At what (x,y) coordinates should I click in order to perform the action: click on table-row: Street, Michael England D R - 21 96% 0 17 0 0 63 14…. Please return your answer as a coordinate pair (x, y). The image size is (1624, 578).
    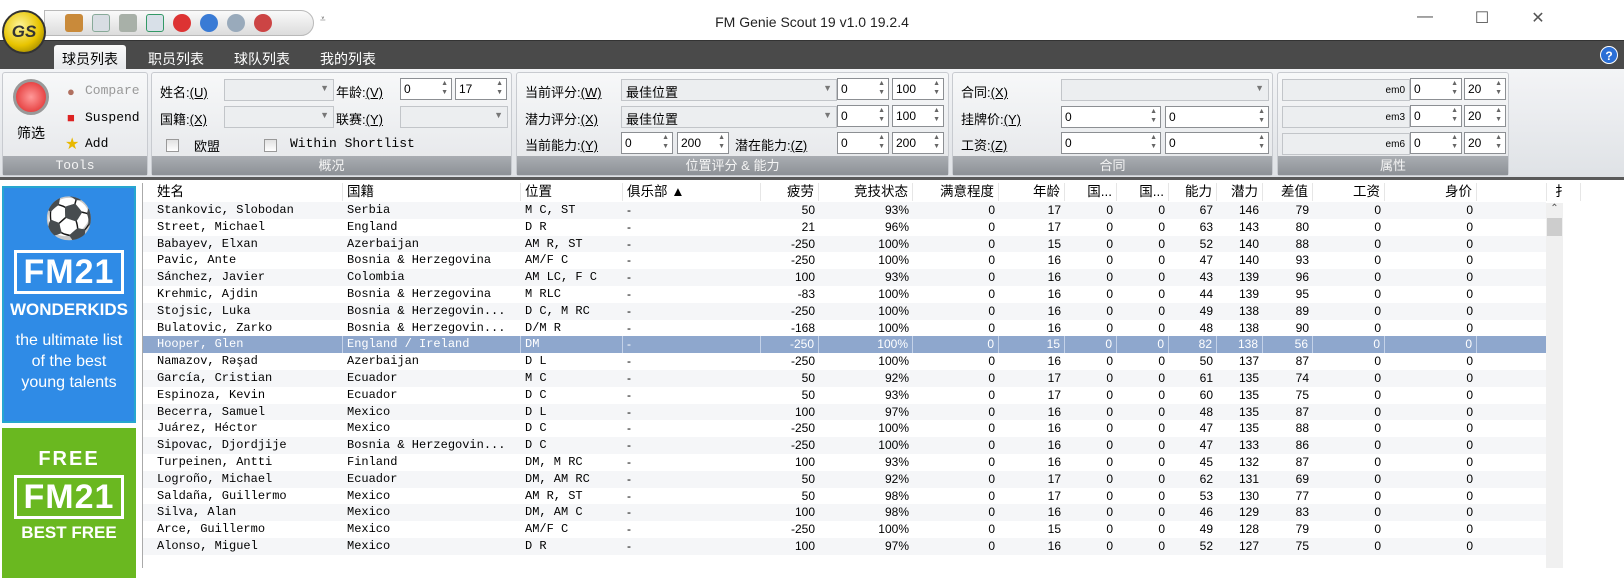
    Looking at the image, I should click on (844, 227).